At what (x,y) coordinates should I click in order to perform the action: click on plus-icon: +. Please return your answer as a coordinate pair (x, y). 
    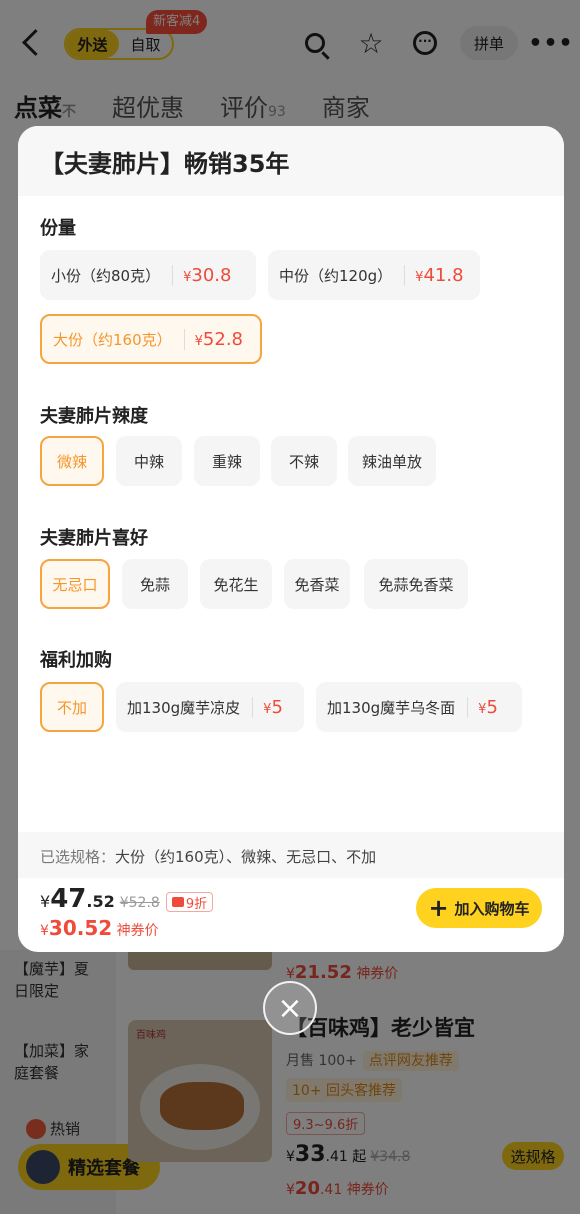
    Looking at the image, I should click on (438, 908).